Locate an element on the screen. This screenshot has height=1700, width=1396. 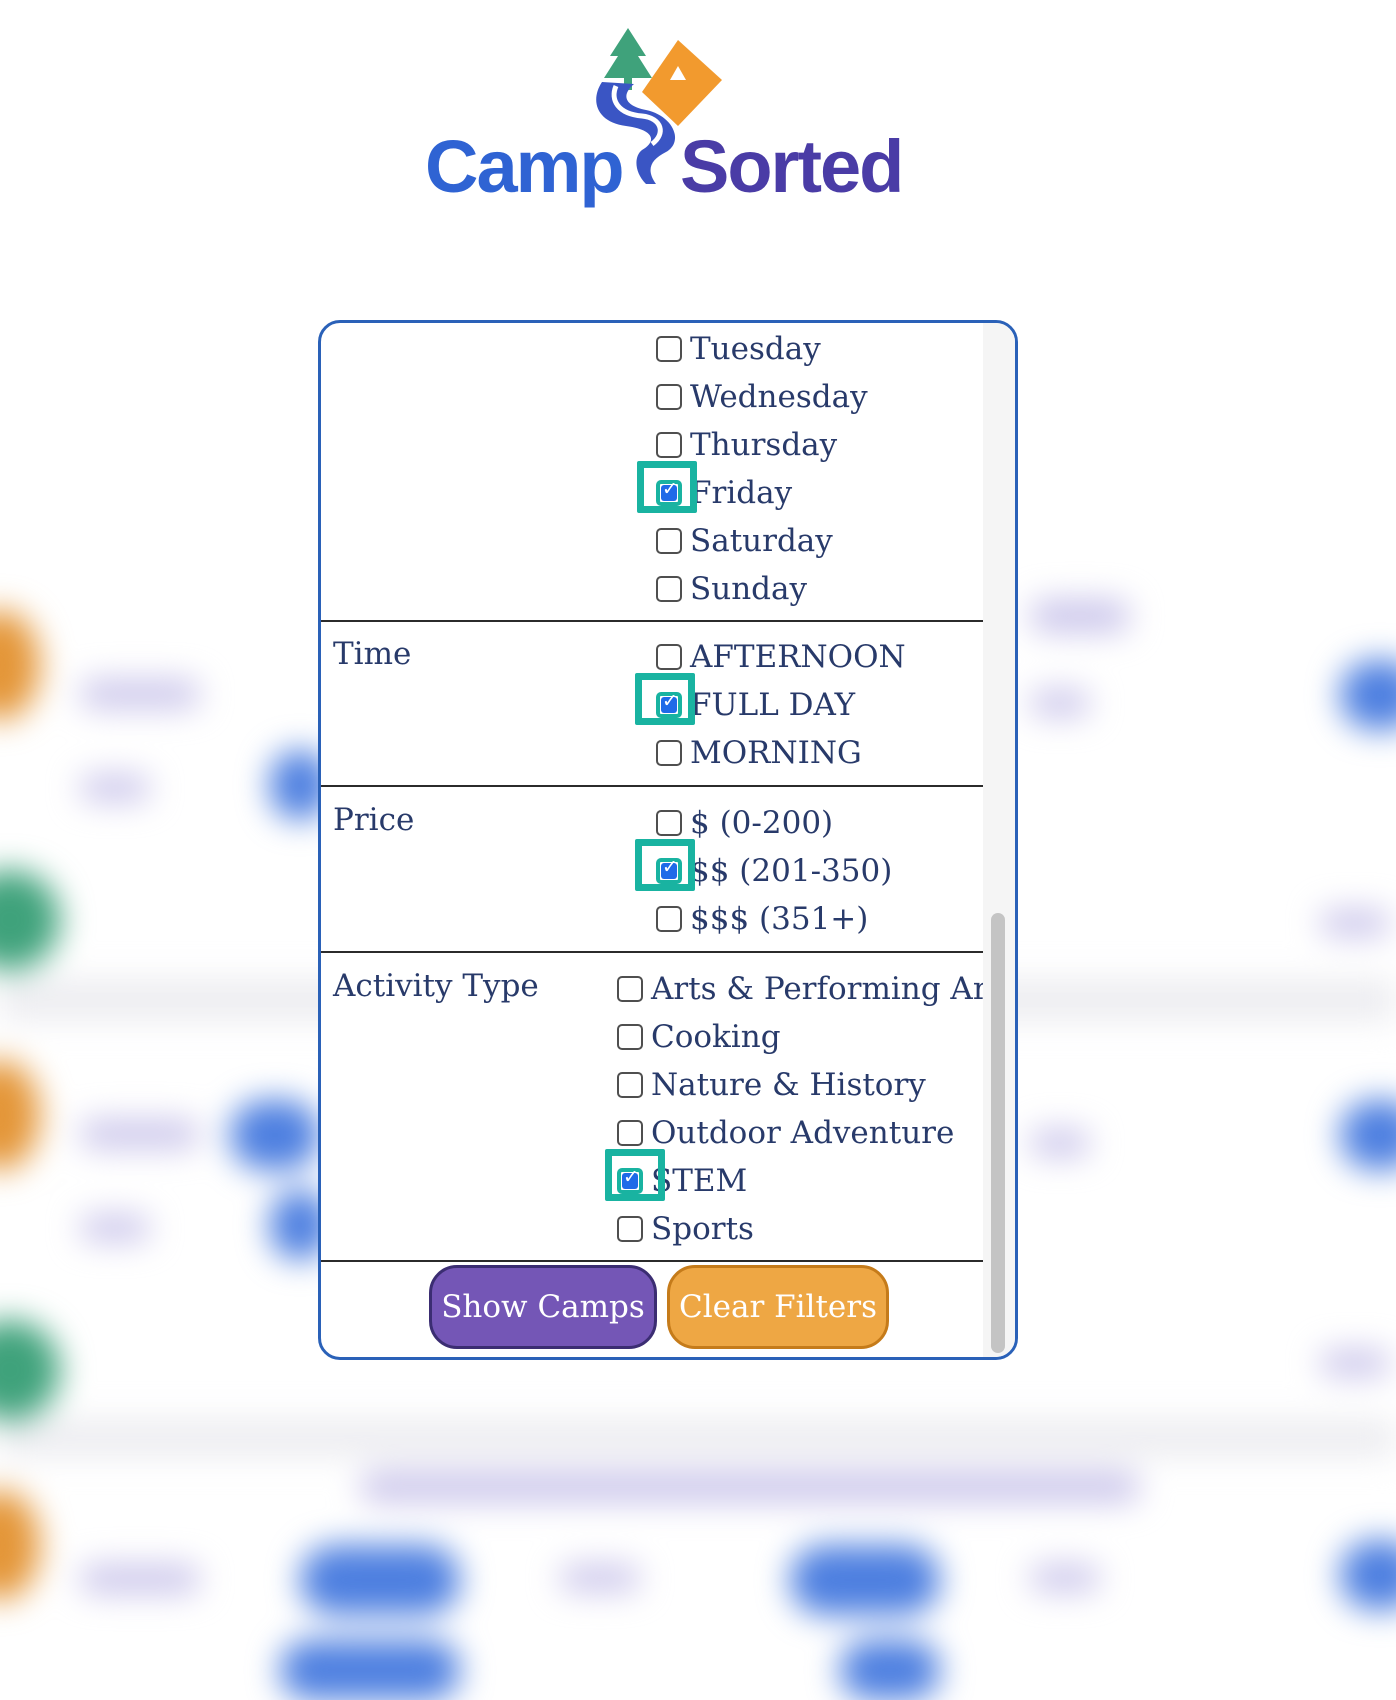
filter-option-day: Tuesday is located at coordinates (738, 349).